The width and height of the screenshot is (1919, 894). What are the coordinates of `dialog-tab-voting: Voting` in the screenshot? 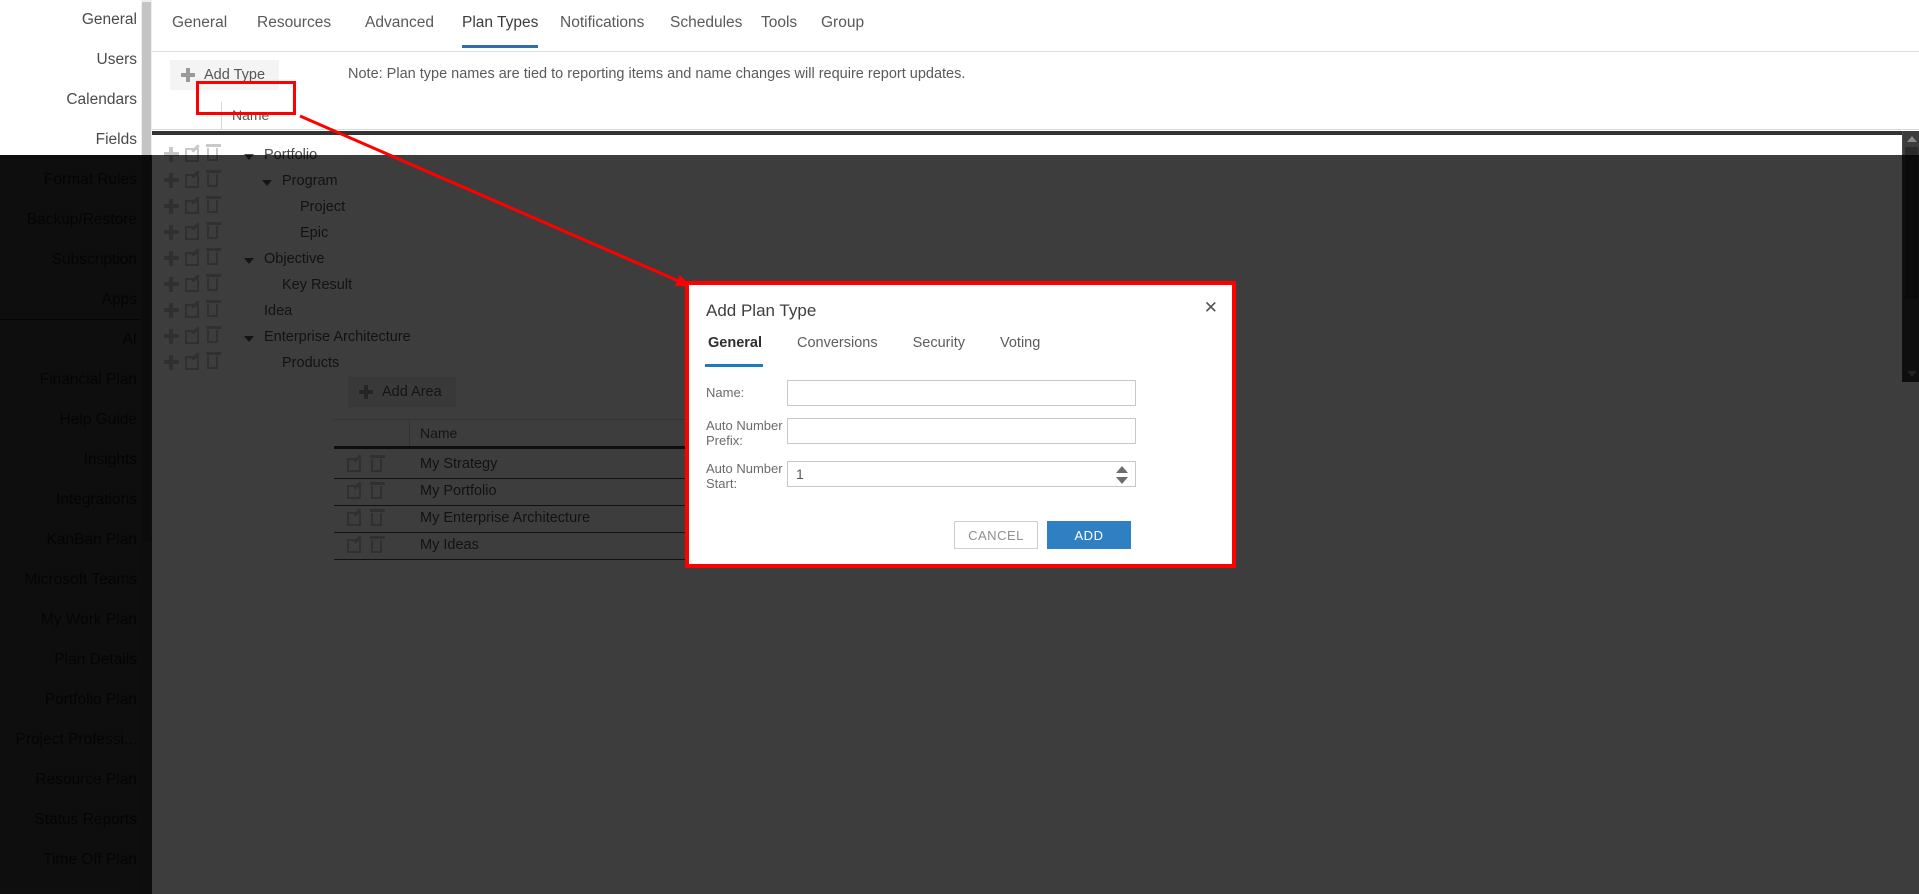 It's located at (1026, 351).